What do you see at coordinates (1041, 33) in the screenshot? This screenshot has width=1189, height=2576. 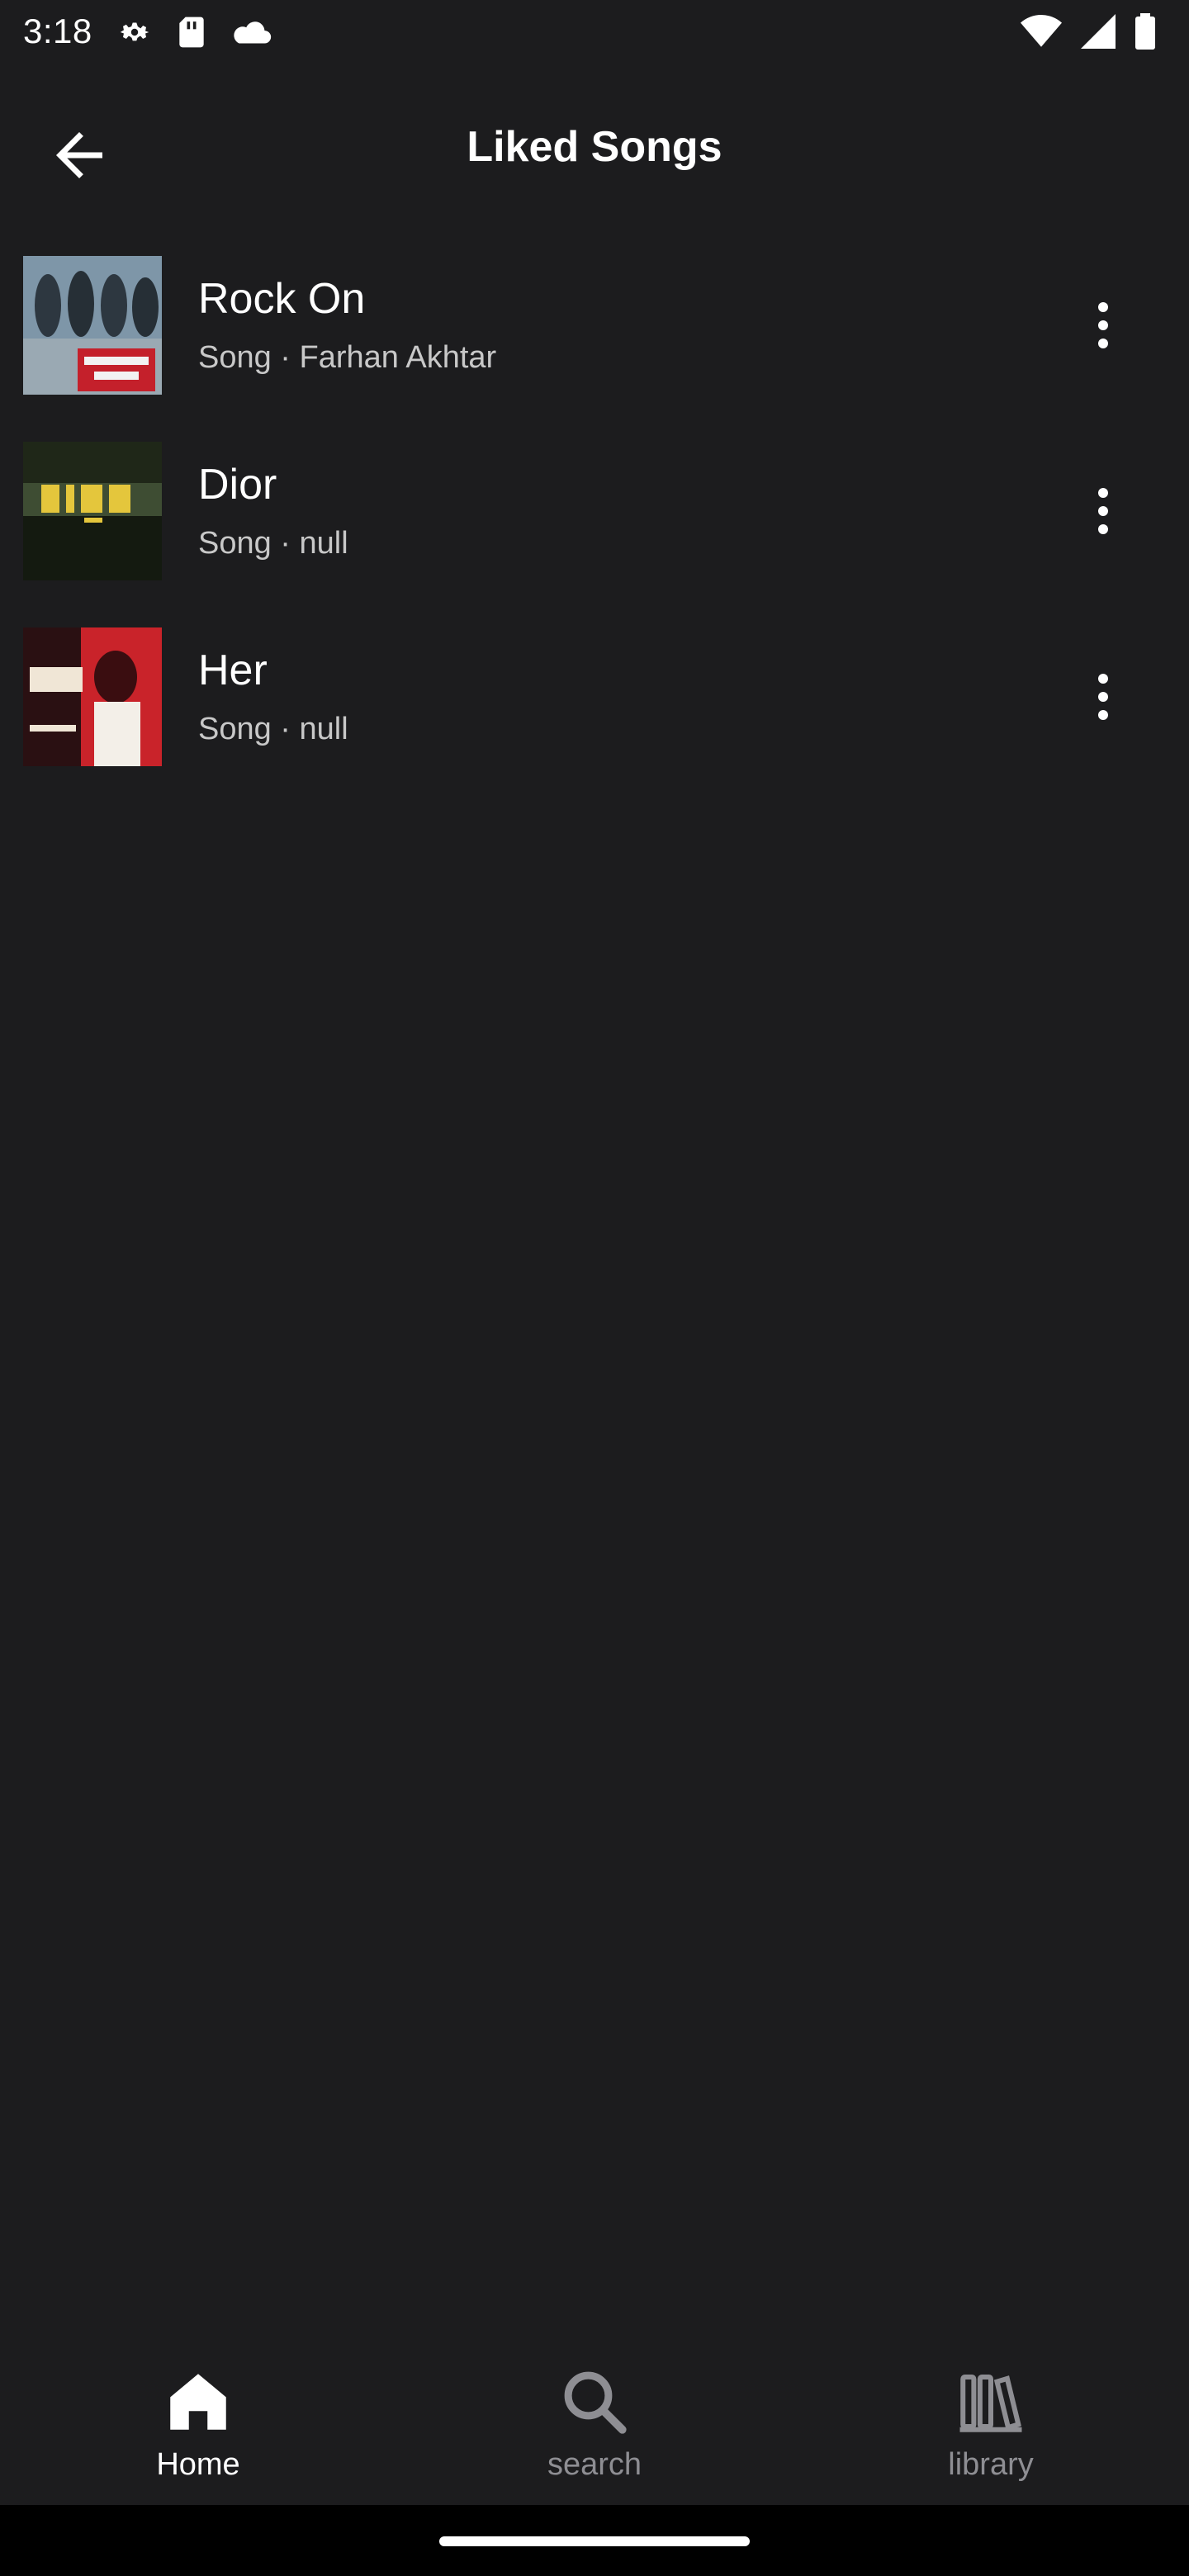 I see `wifi-icon` at bounding box center [1041, 33].